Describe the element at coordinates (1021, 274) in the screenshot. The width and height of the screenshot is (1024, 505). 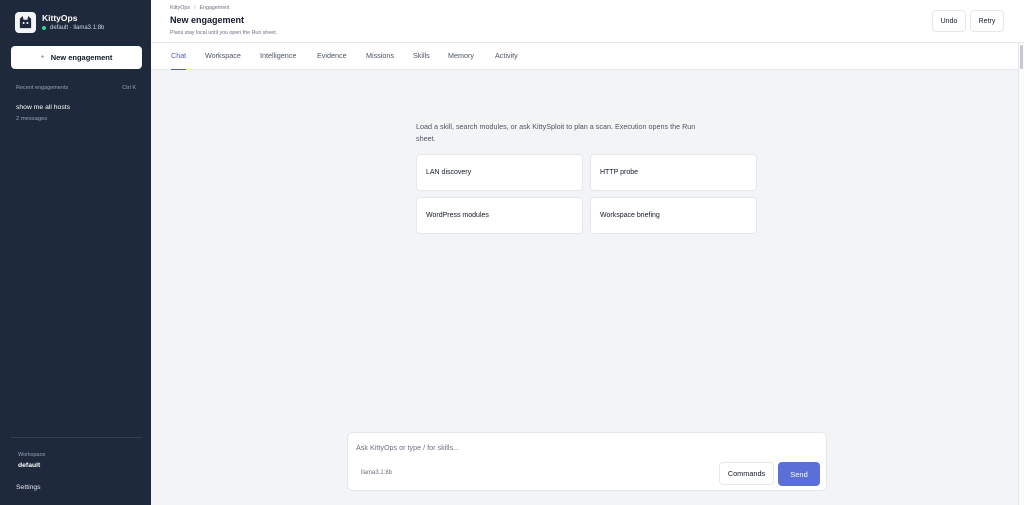
I see `page-scrollbar` at that location.